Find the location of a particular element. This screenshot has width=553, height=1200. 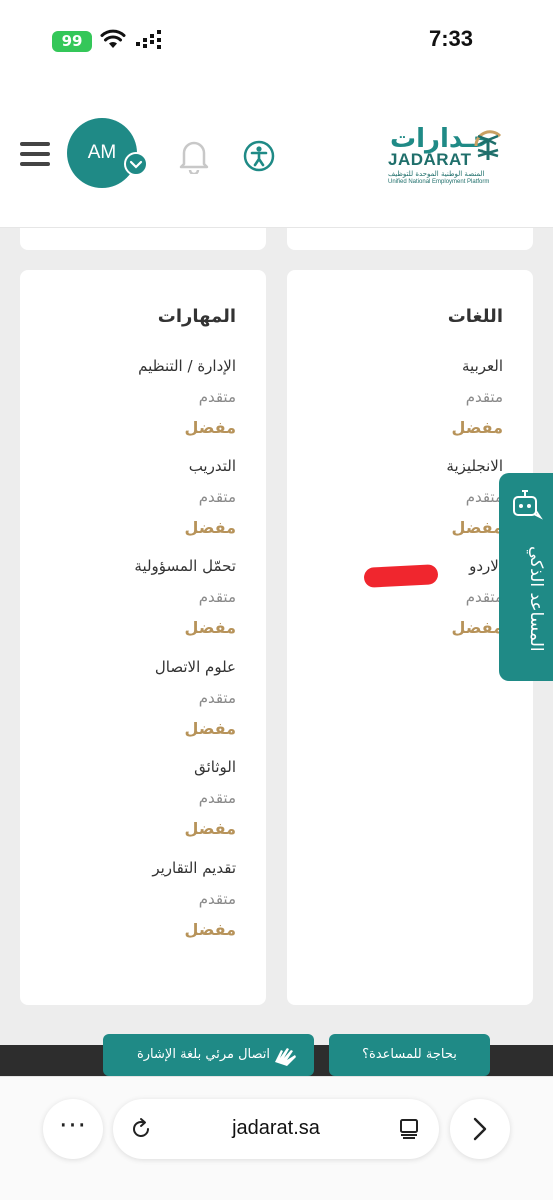

language-entry: العربية متقدم مفضل is located at coordinates (477, 397).